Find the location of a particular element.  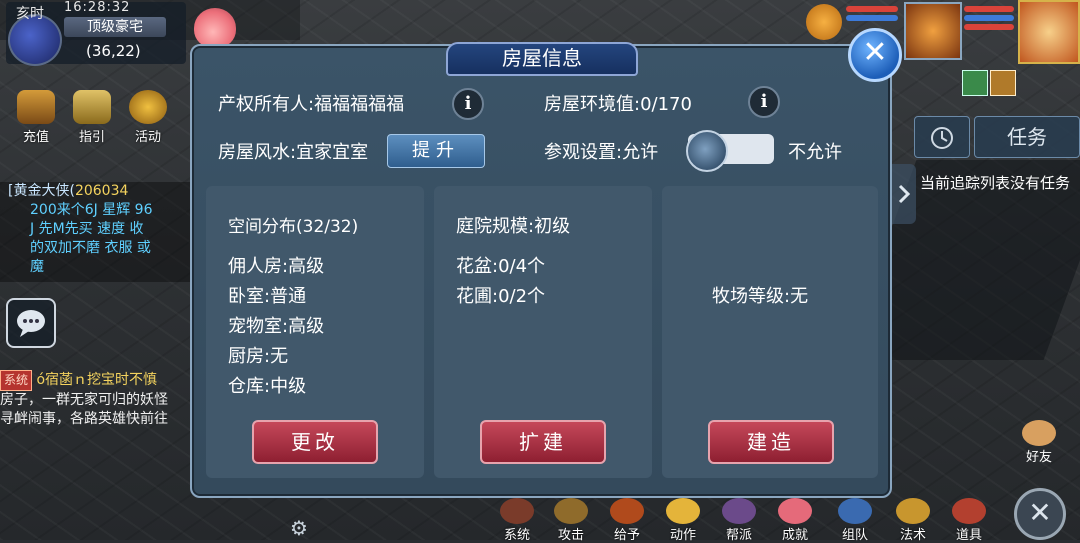

gong-icon is located at coordinates (148, 107).